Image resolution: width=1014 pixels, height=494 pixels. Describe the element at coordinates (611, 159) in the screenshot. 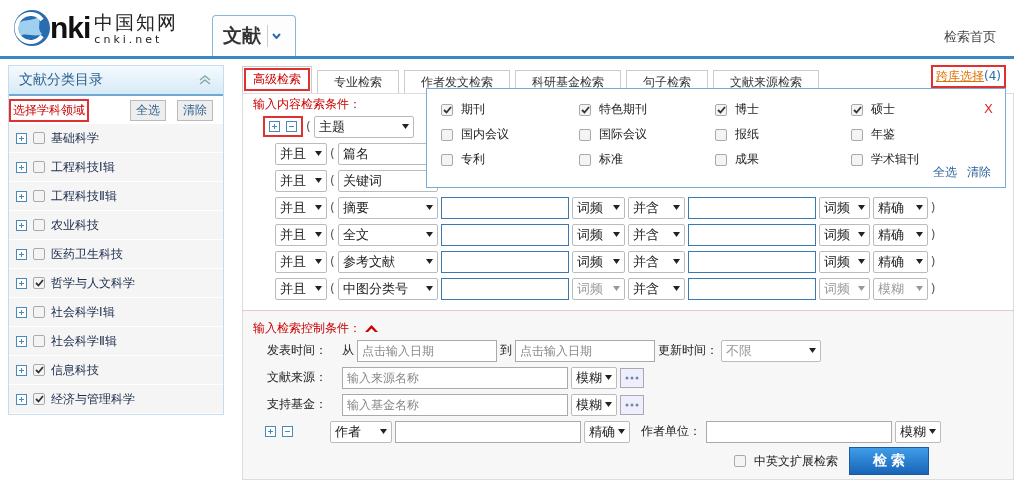

I see `option-label: 标准` at that location.